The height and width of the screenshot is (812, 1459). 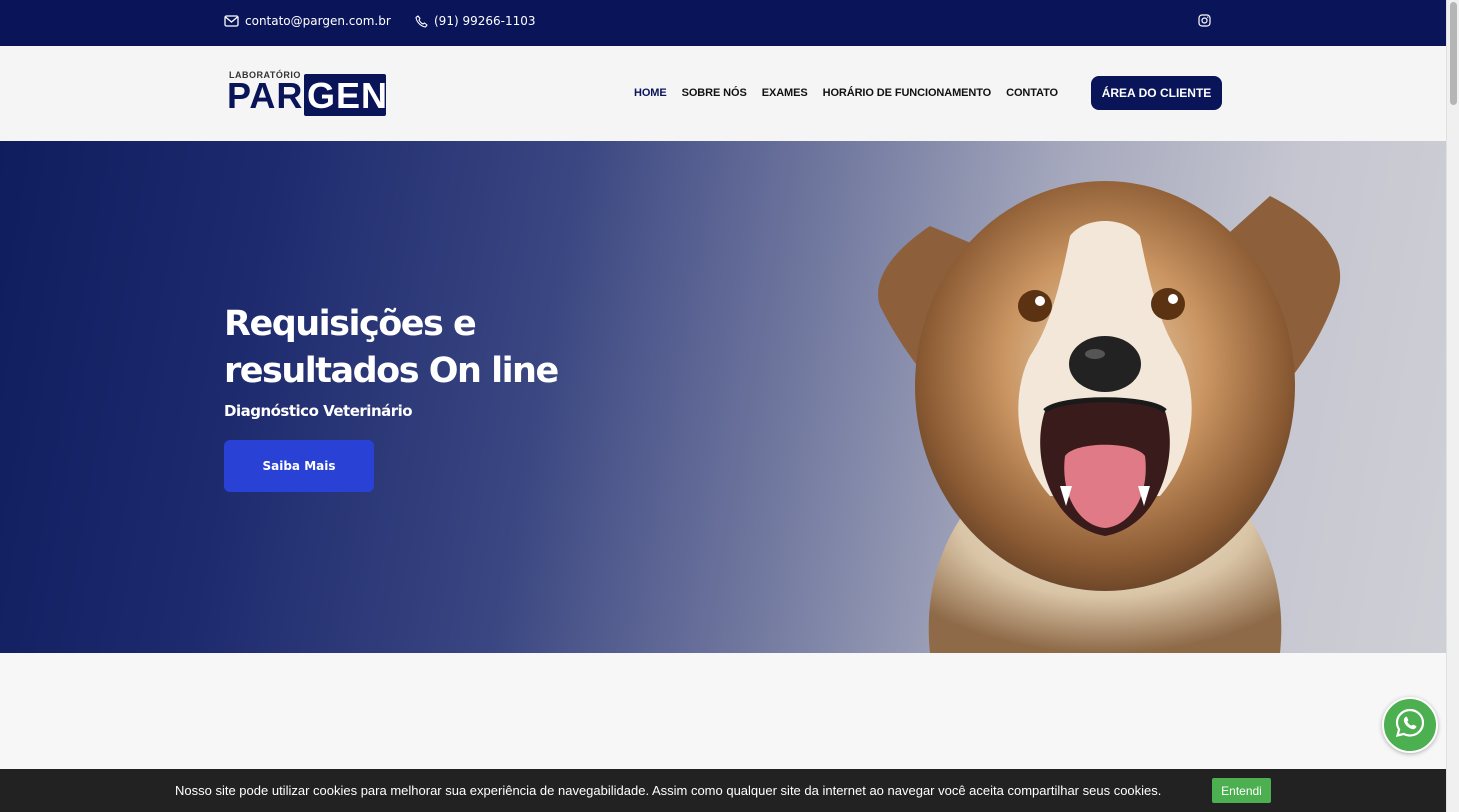 What do you see at coordinates (723, 23) in the screenshot?
I see `top-bar: contato@pargen.com.br (91) 99266-1103` at bounding box center [723, 23].